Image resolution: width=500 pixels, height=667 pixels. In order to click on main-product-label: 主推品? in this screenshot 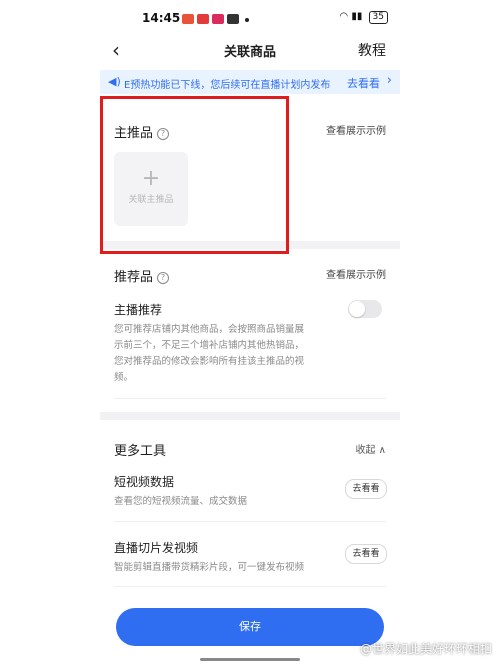, I will do `click(142, 131)`.